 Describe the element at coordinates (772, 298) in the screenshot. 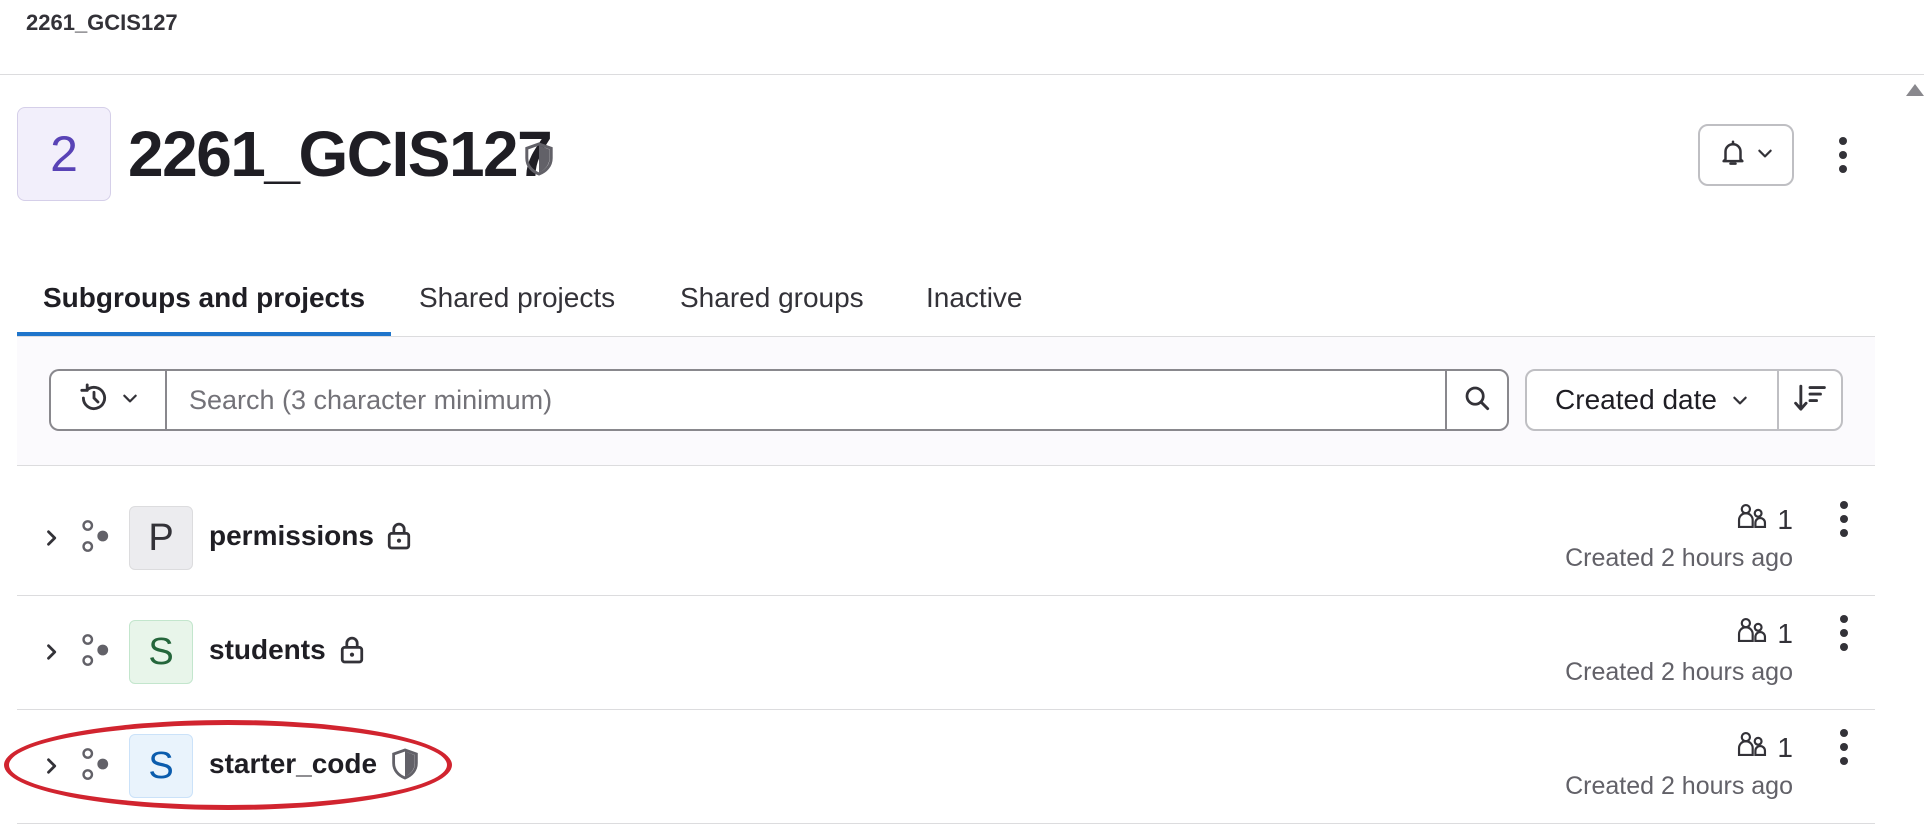

I see `tab-shared-groups: Shared groups` at that location.